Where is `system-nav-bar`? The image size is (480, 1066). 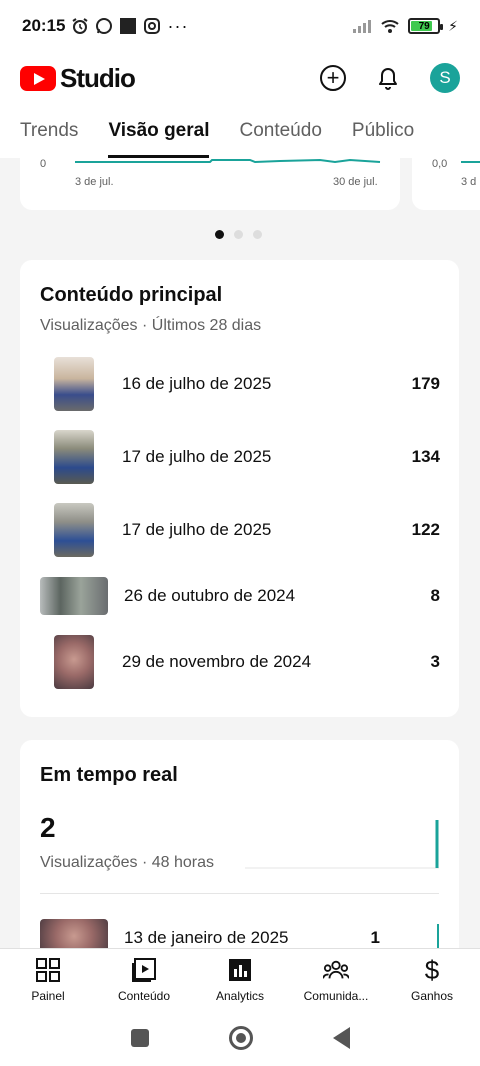
system-nav-bar is located at coordinates (240, 1038).